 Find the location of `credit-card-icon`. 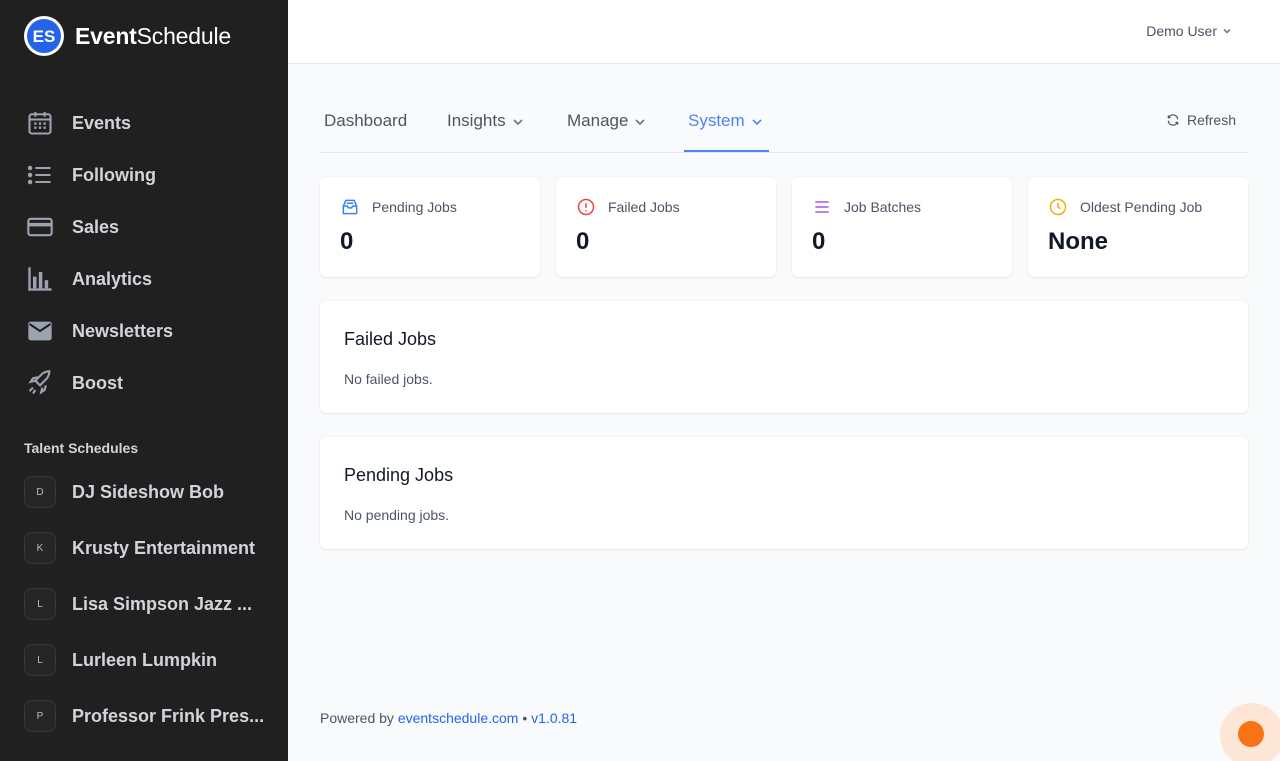

credit-card-icon is located at coordinates (40, 227).